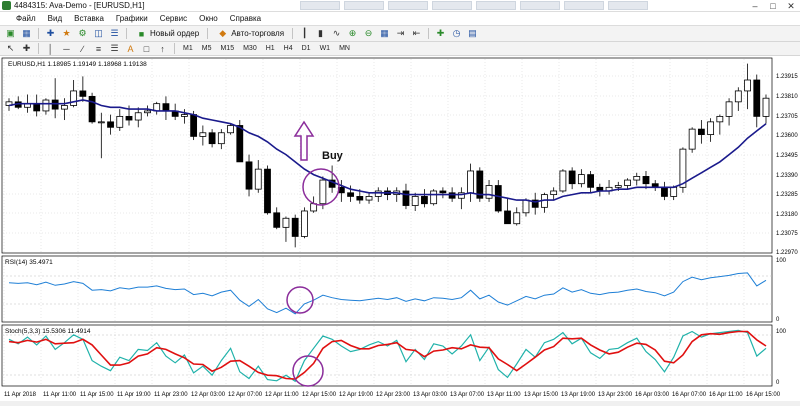 The width and height of the screenshot is (800, 406). Describe the element at coordinates (288, 48) in the screenshot. I see `tf-h4: H4` at that location.